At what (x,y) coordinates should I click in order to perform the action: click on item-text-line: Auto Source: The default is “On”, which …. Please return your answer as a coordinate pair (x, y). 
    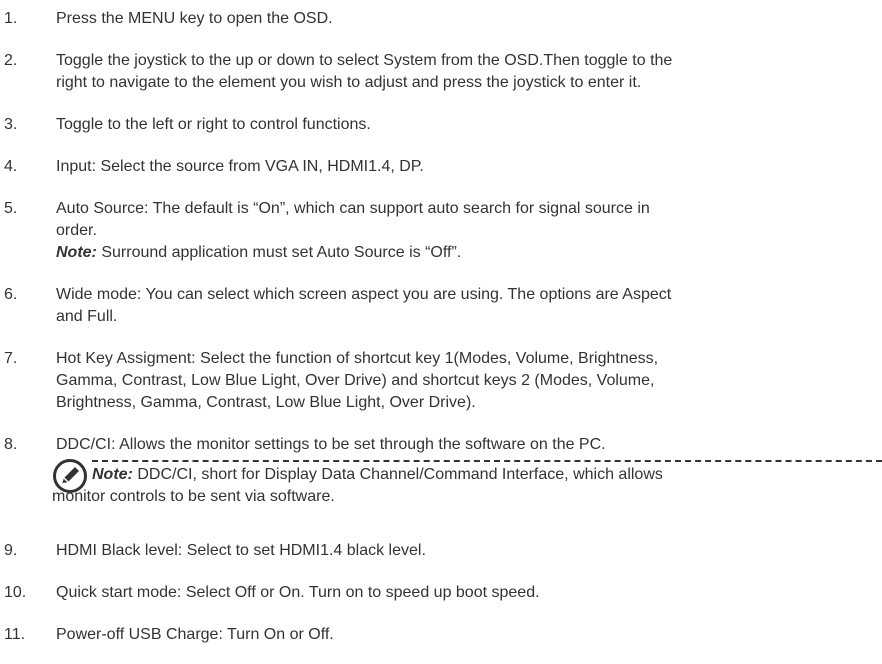
    Looking at the image, I should click on (353, 208).